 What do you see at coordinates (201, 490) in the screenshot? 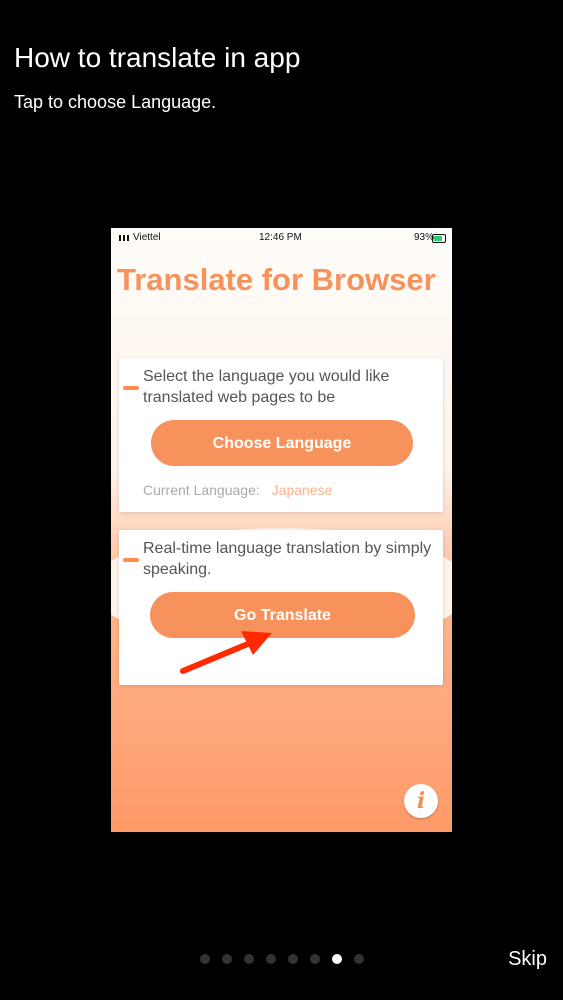
I see `current-language-label: Current Language:` at bounding box center [201, 490].